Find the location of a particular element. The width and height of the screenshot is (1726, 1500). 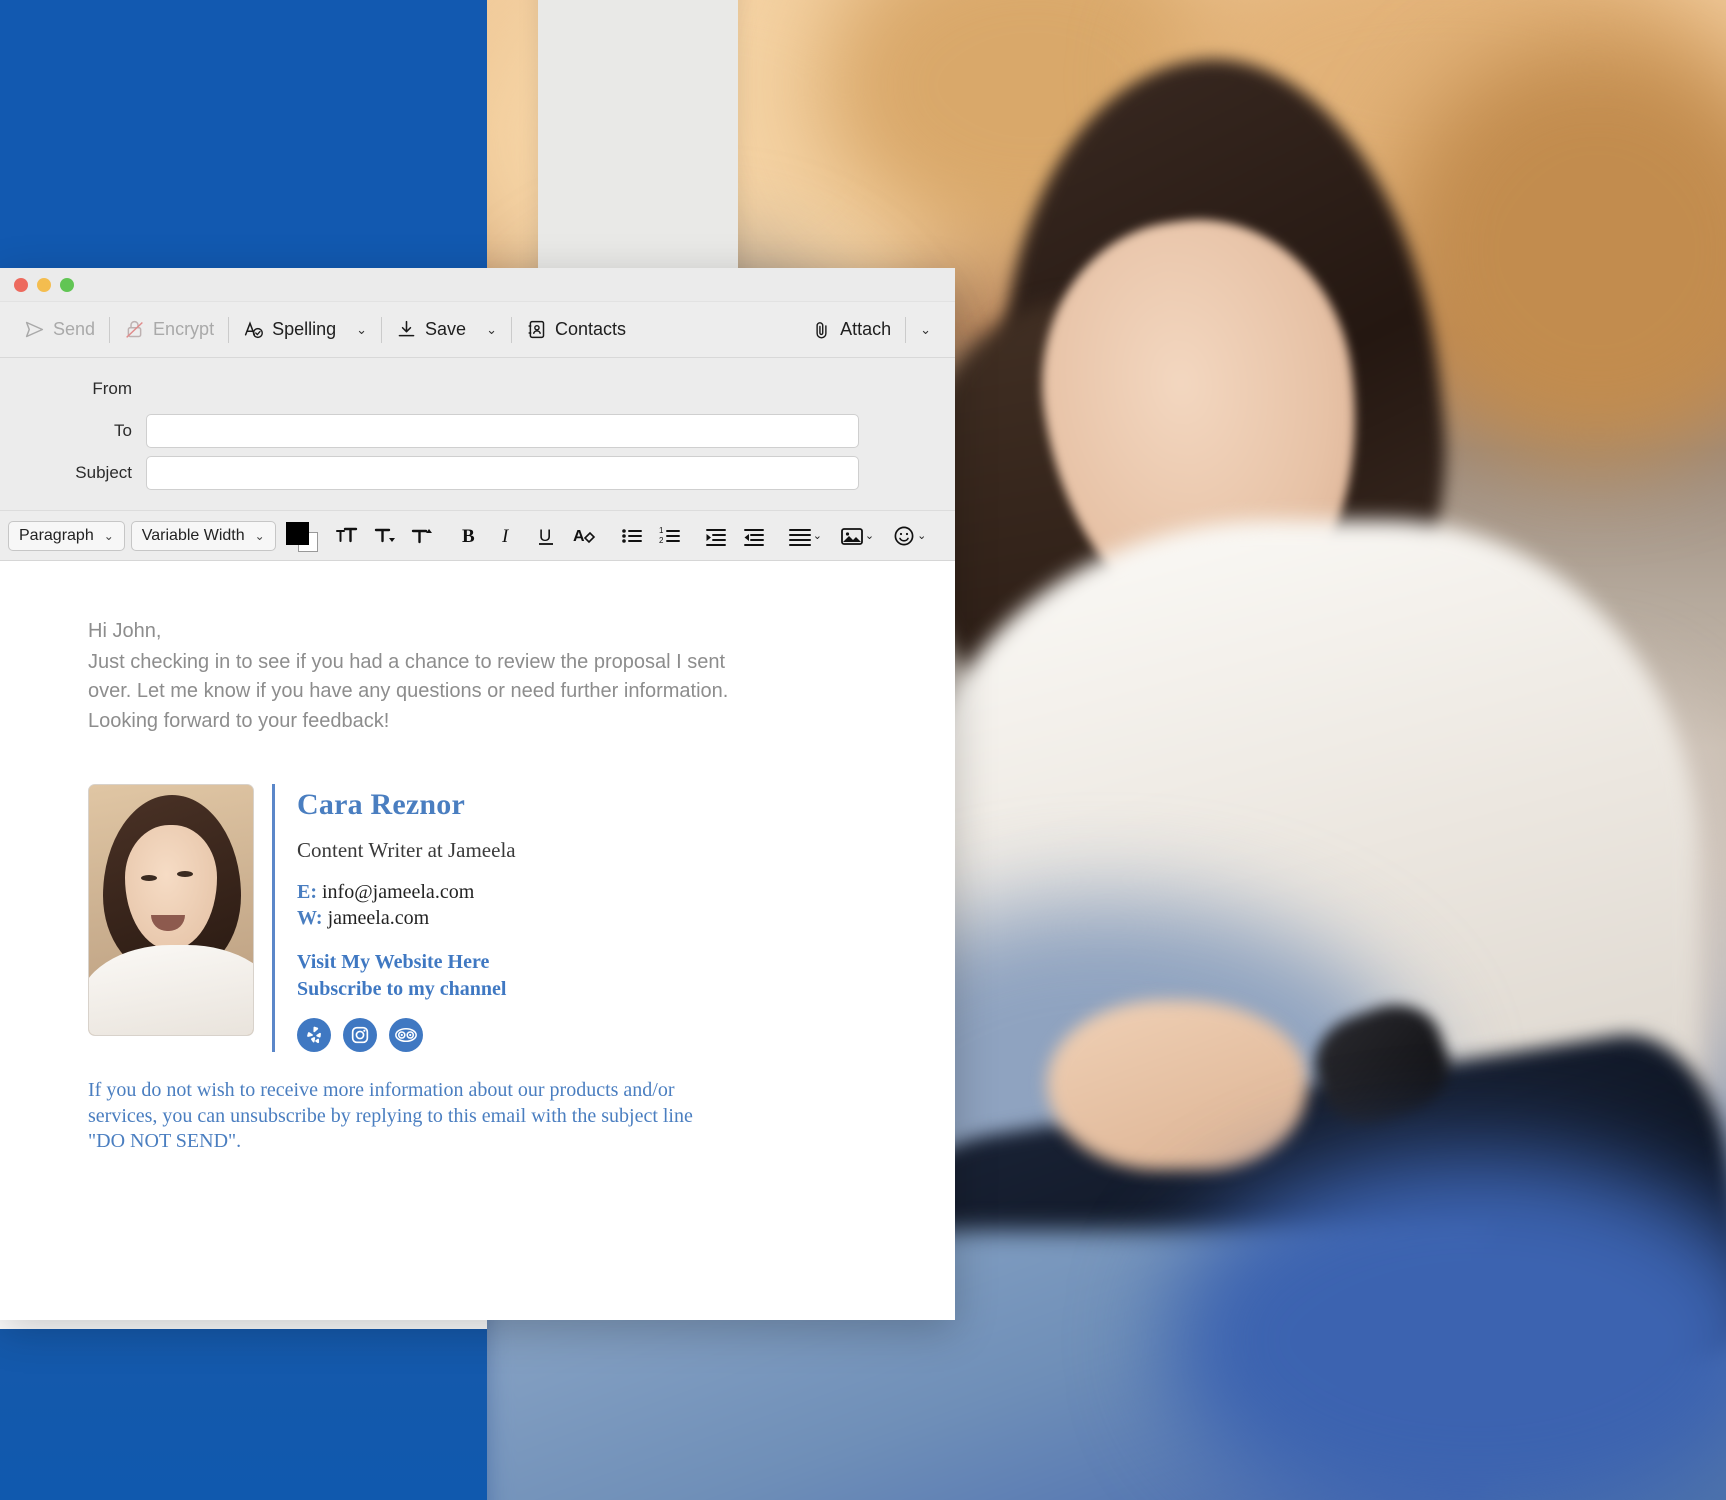

svg-text: U is located at coordinates (545, 535).